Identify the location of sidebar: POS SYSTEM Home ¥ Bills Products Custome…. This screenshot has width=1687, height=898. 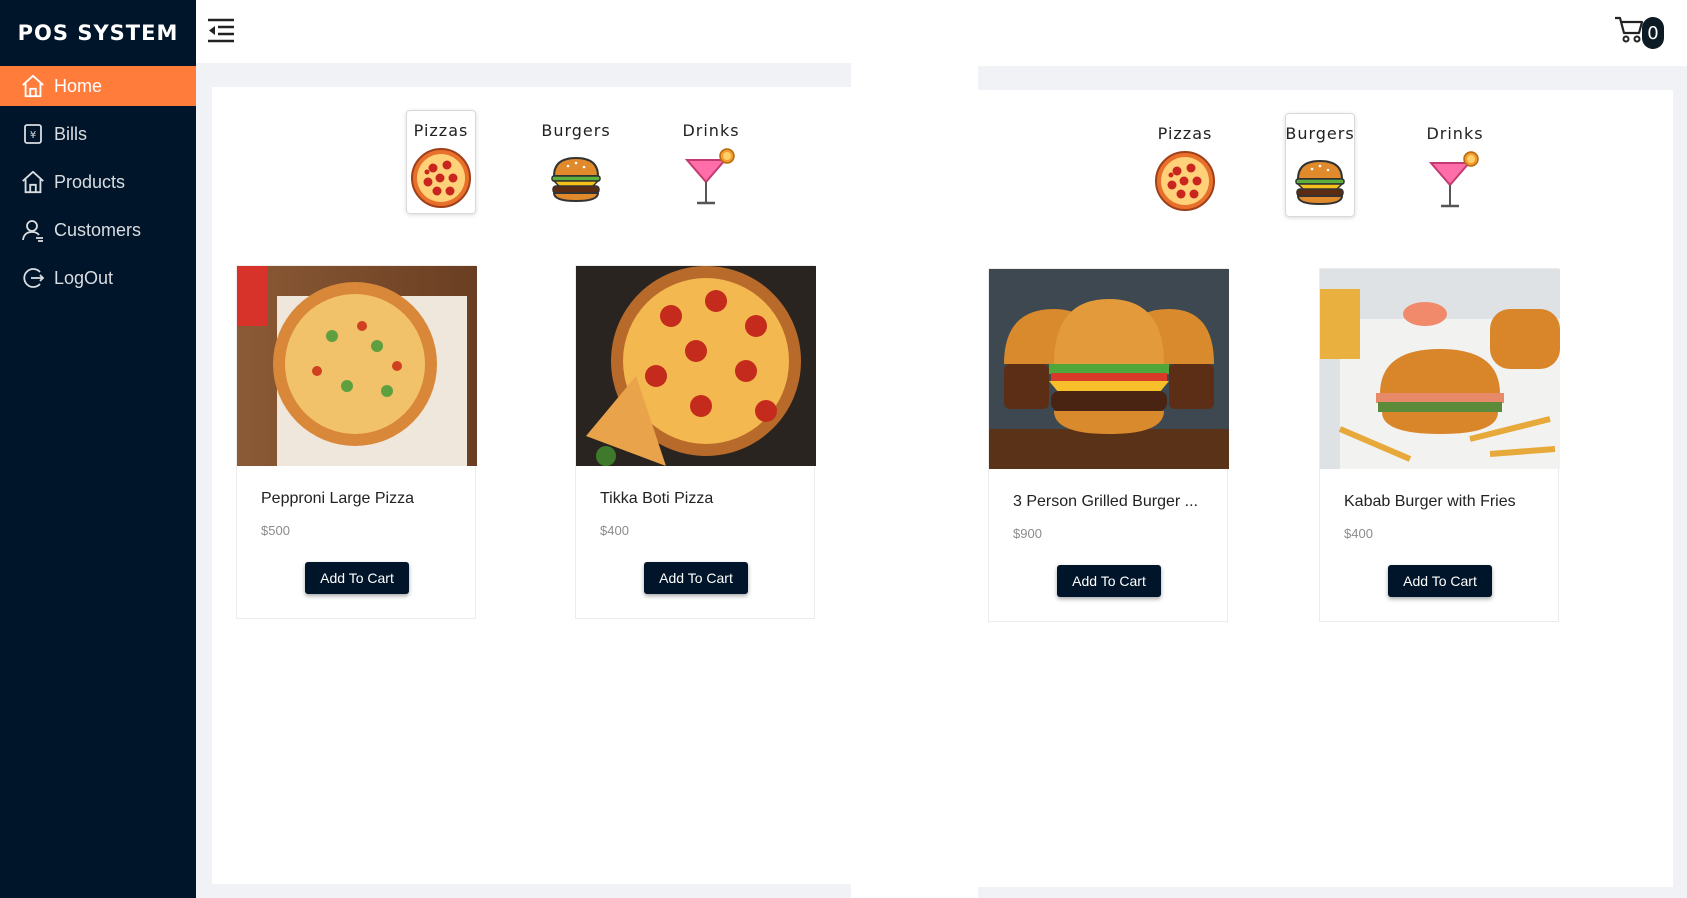
(98, 449).